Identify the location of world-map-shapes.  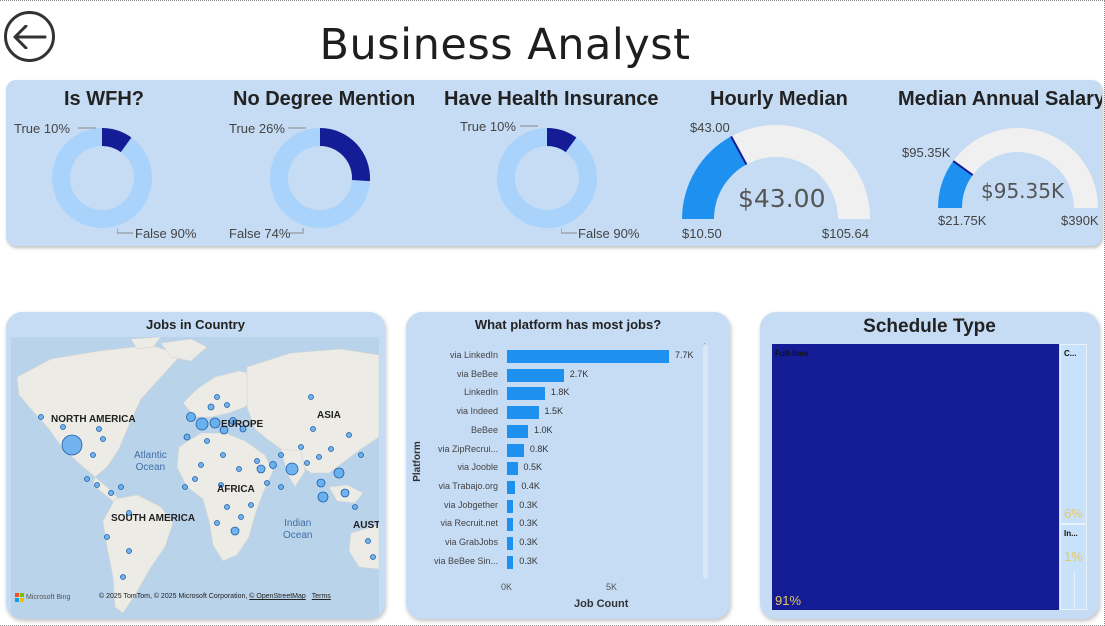
(197, 475).